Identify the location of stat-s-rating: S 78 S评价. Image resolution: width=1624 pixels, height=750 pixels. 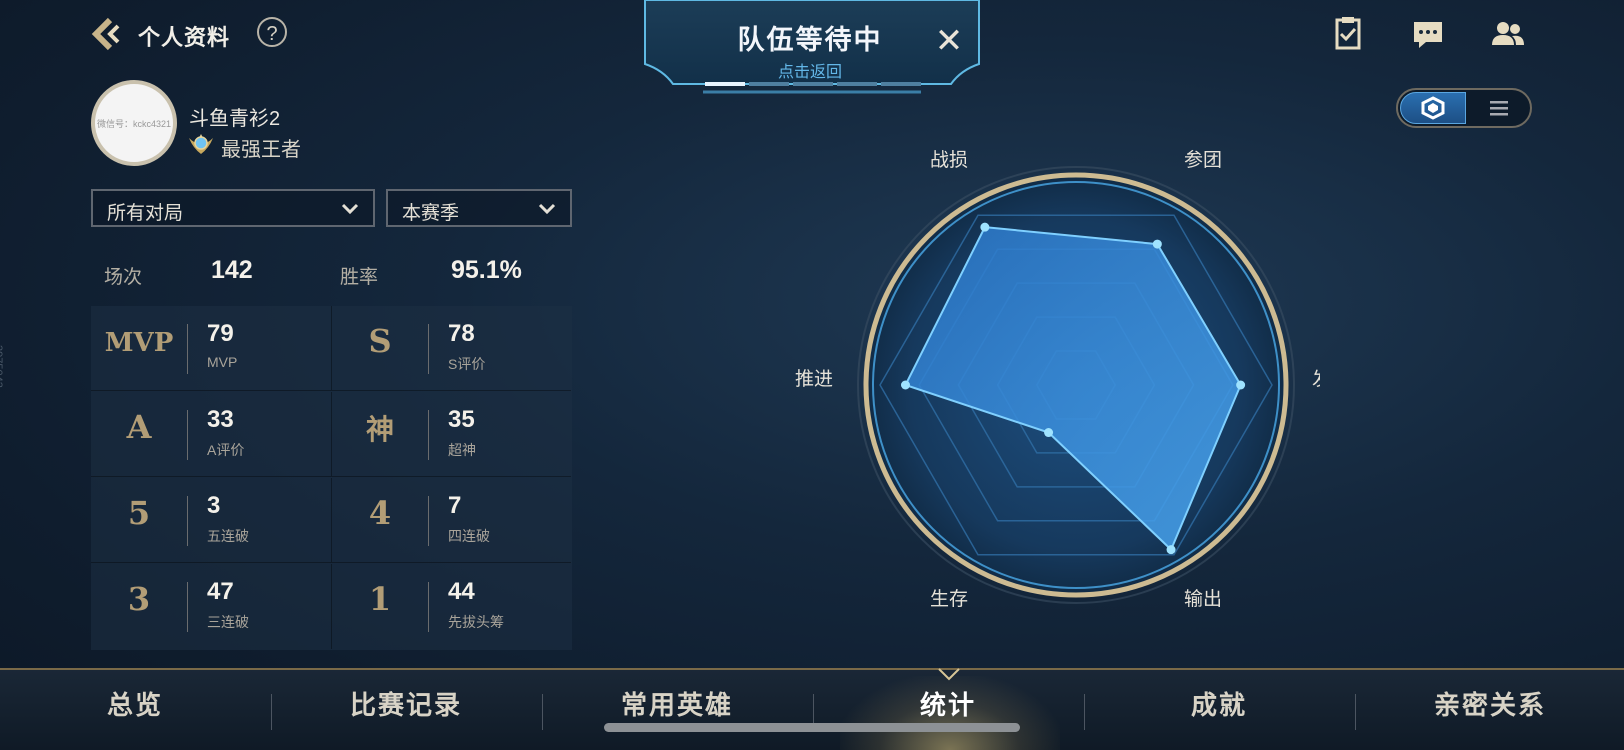
(451, 348).